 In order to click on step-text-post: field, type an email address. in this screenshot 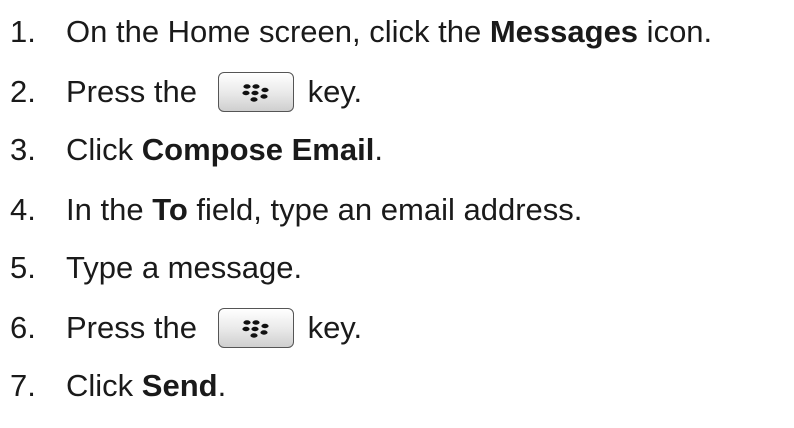, I will do `click(385, 209)`.